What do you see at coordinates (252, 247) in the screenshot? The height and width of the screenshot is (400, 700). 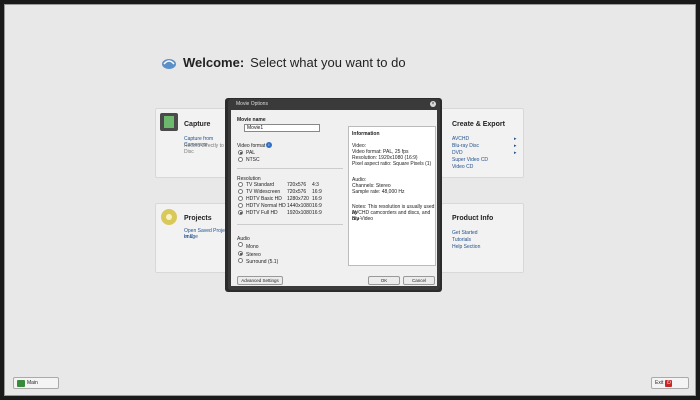 I see `mono-label: Mono` at bounding box center [252, 247].